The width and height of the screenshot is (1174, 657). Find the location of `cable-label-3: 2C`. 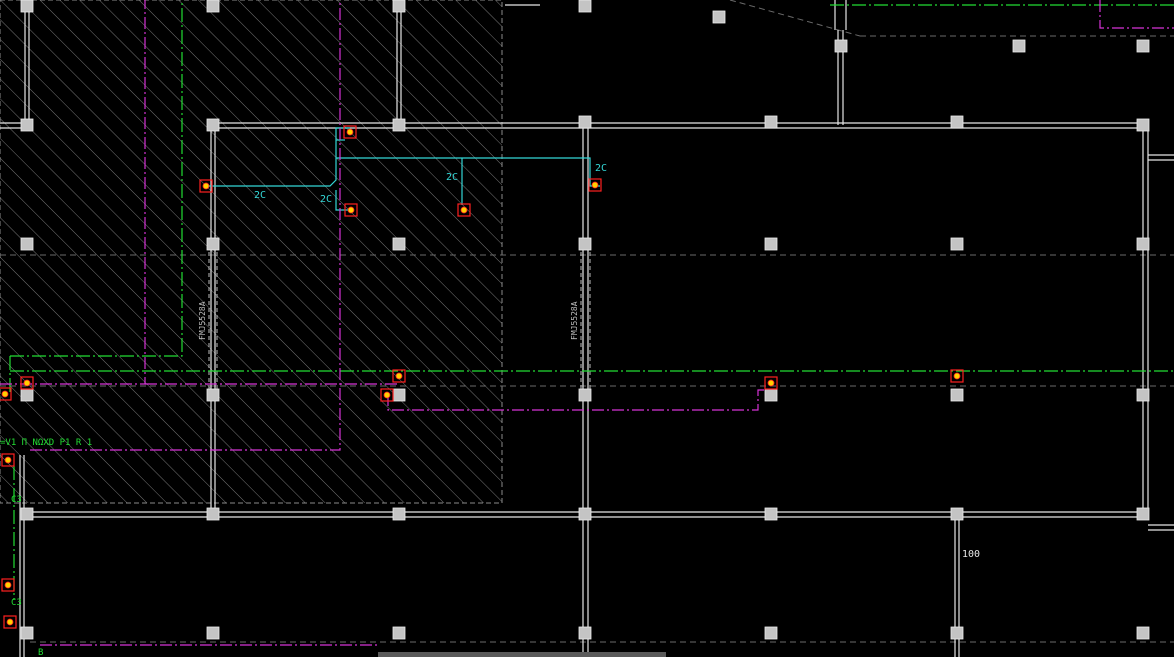

cable-label-3: 2C is located at coordinates (452, 177).